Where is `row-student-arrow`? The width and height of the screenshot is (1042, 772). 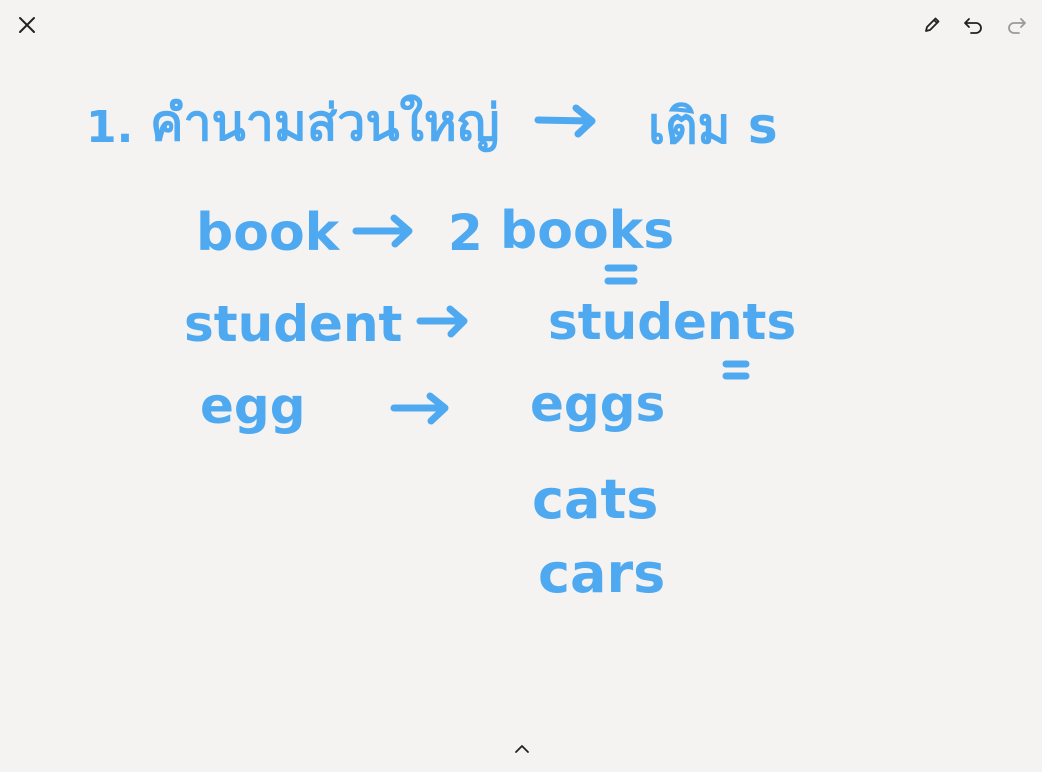
row-student-arrow is located at coordinates (442, 321).